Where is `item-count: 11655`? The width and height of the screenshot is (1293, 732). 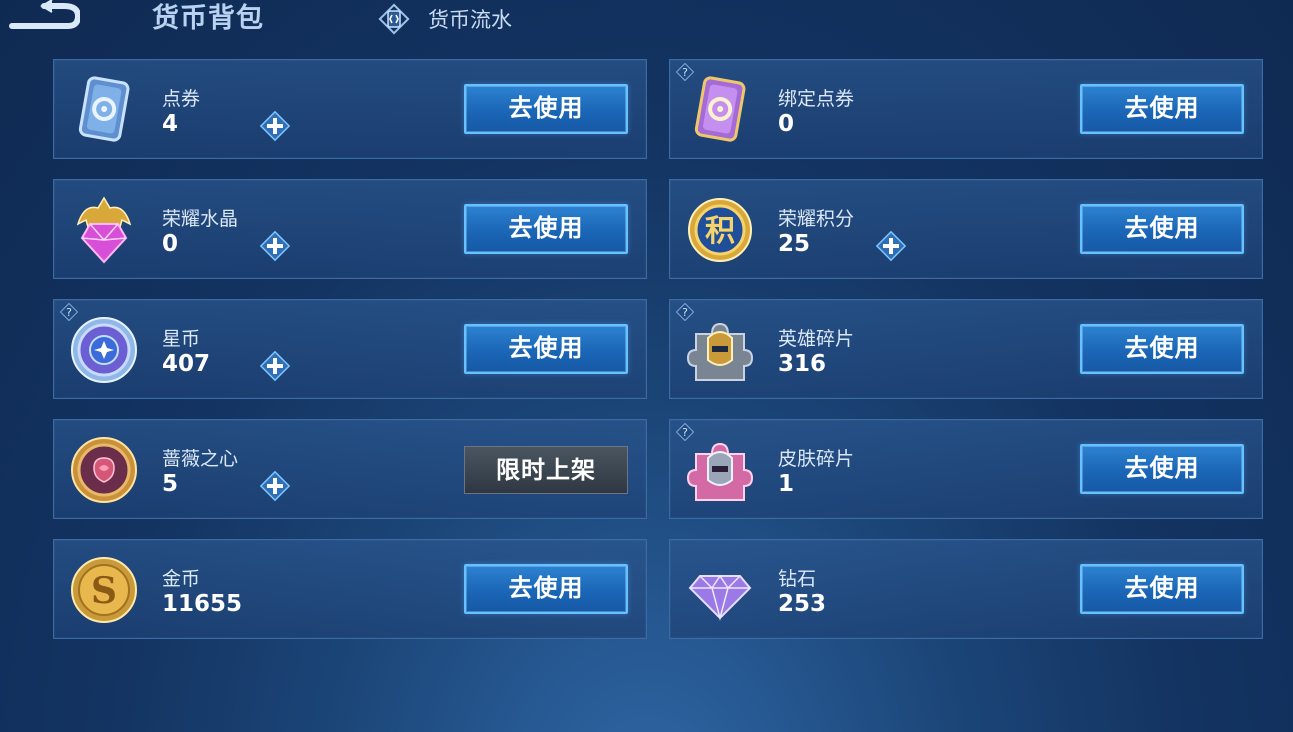 item-count: 11655 is located at coordinates (202, 604).